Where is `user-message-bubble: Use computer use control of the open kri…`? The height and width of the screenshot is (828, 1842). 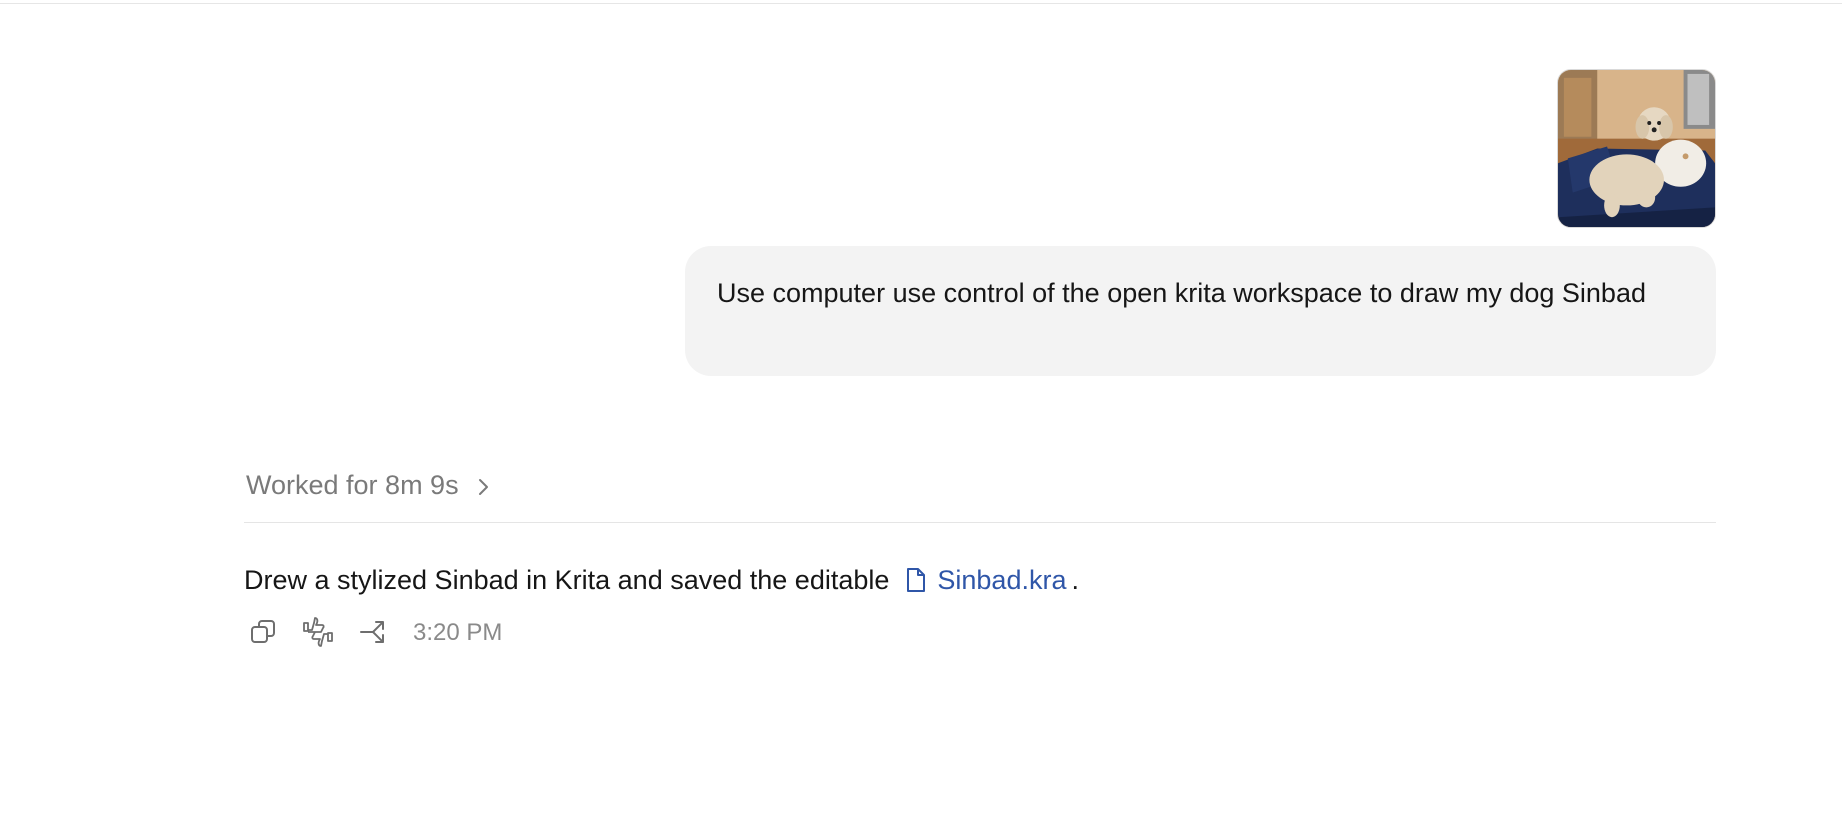 user-message-bubble: Use computer use control of the open kri… is located at coordinates (1200, 311).